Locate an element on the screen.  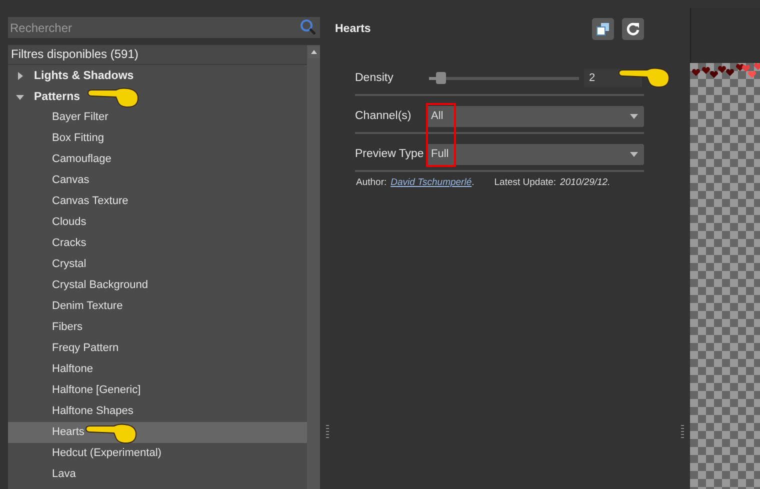
scrollbar is located at coordinates (313, 267).